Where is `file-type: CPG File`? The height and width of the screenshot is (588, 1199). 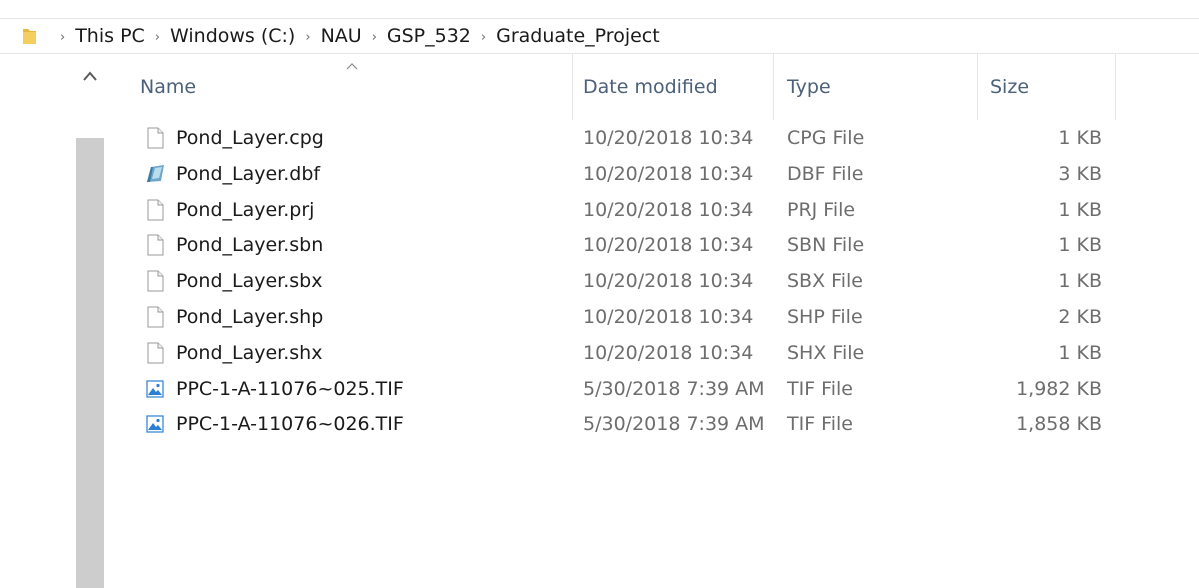
file-type: CPG File is located at coordinates (826, 138).